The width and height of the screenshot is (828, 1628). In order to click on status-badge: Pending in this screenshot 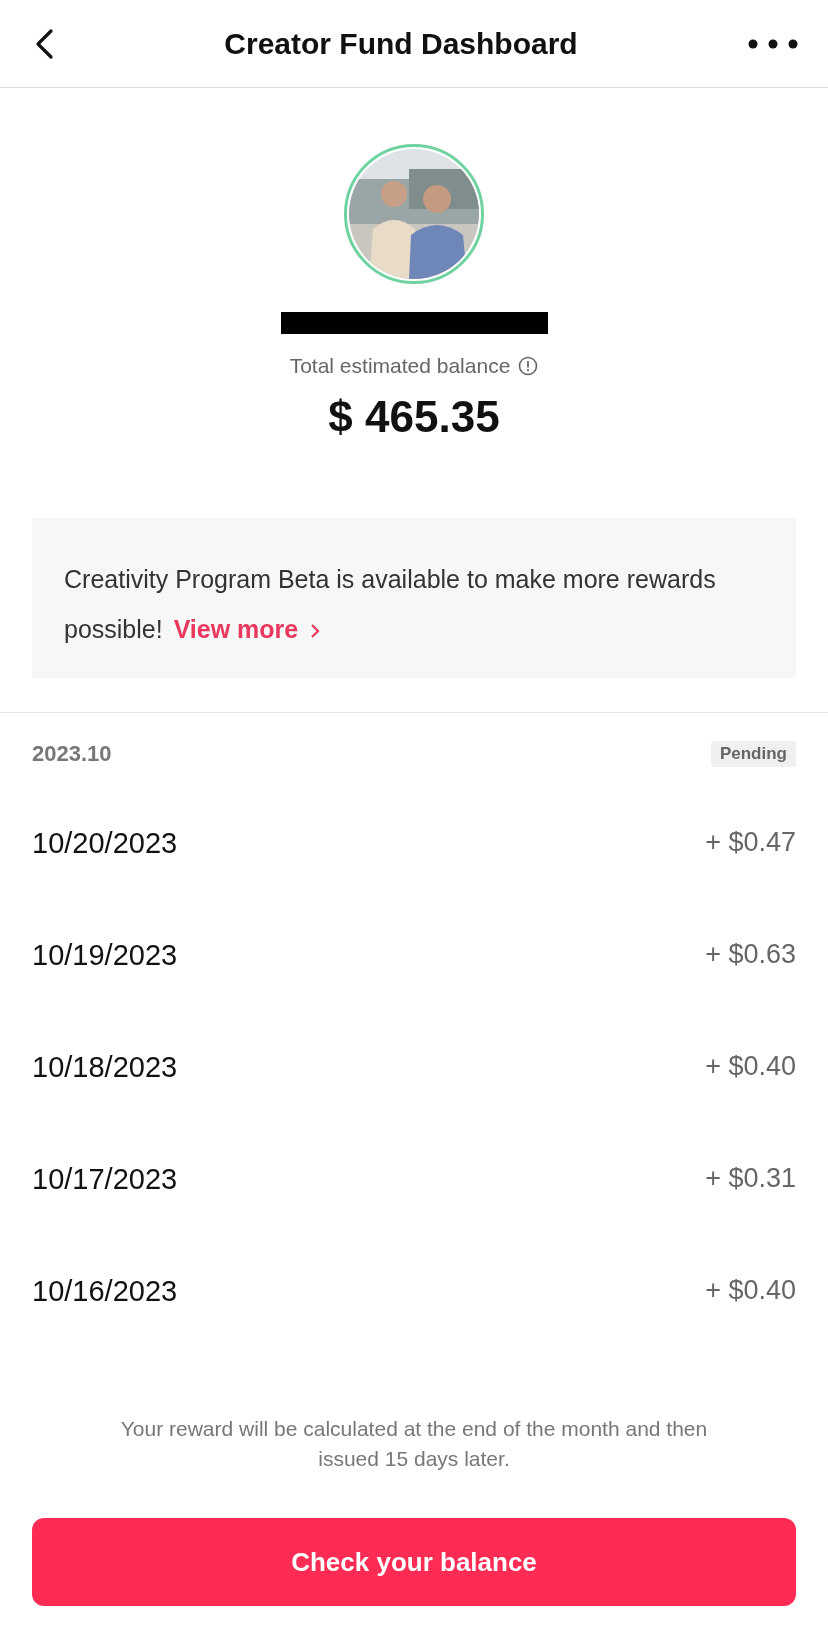, I will do `click(753, 754)`.